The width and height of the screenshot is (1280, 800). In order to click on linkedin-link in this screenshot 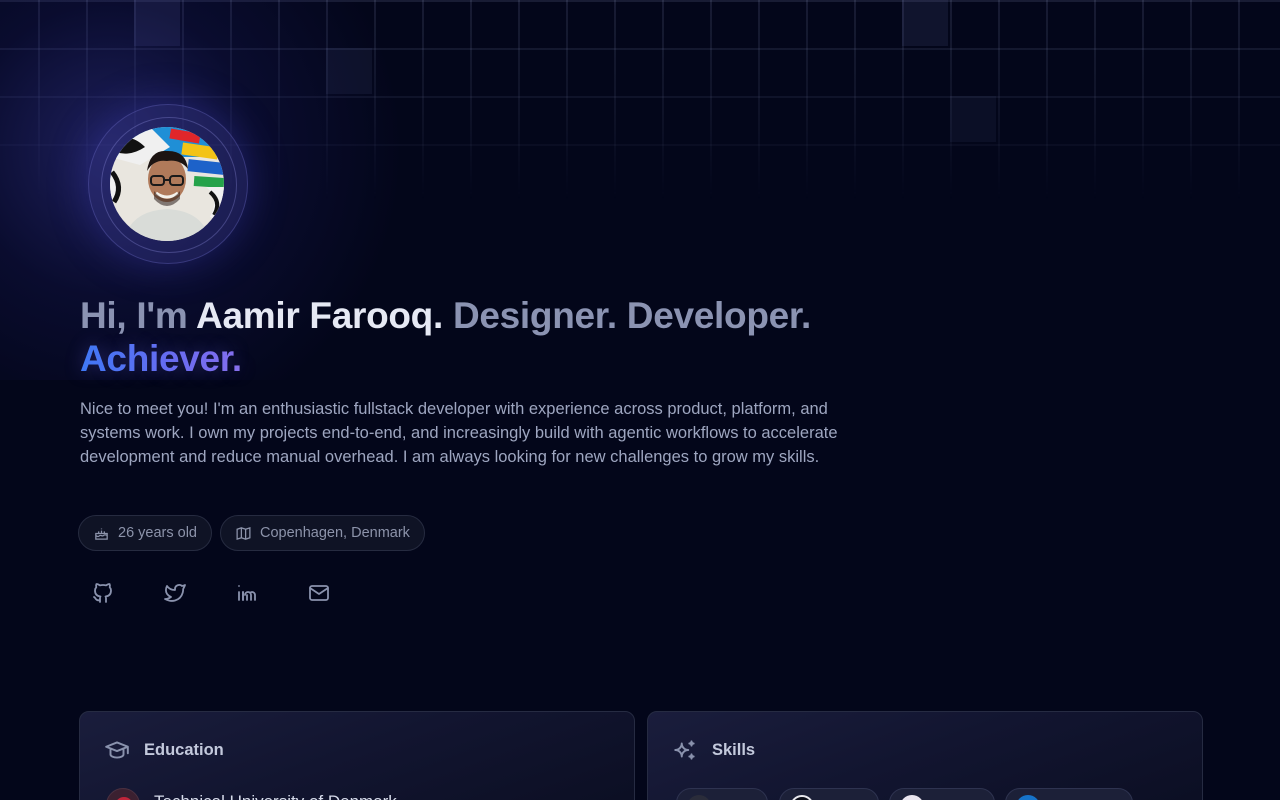, I will do `click(247, 593)`.